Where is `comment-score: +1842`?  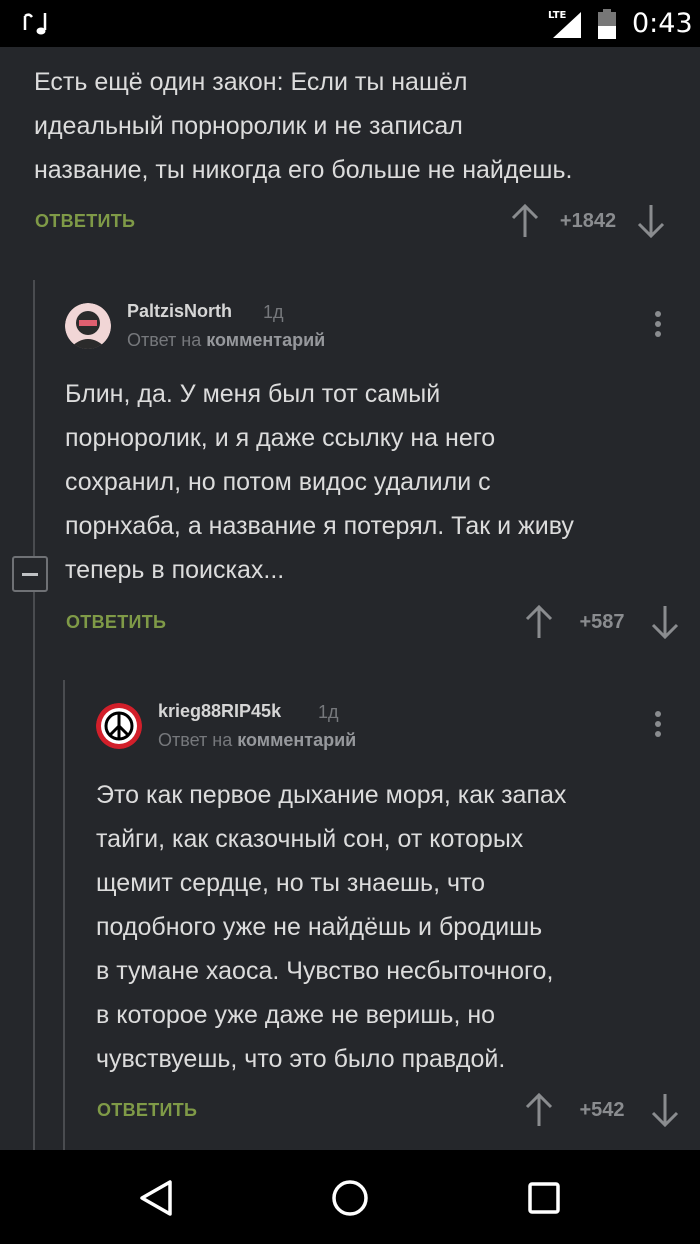 comment-score: +1842 is located at coordinates (588, 220).